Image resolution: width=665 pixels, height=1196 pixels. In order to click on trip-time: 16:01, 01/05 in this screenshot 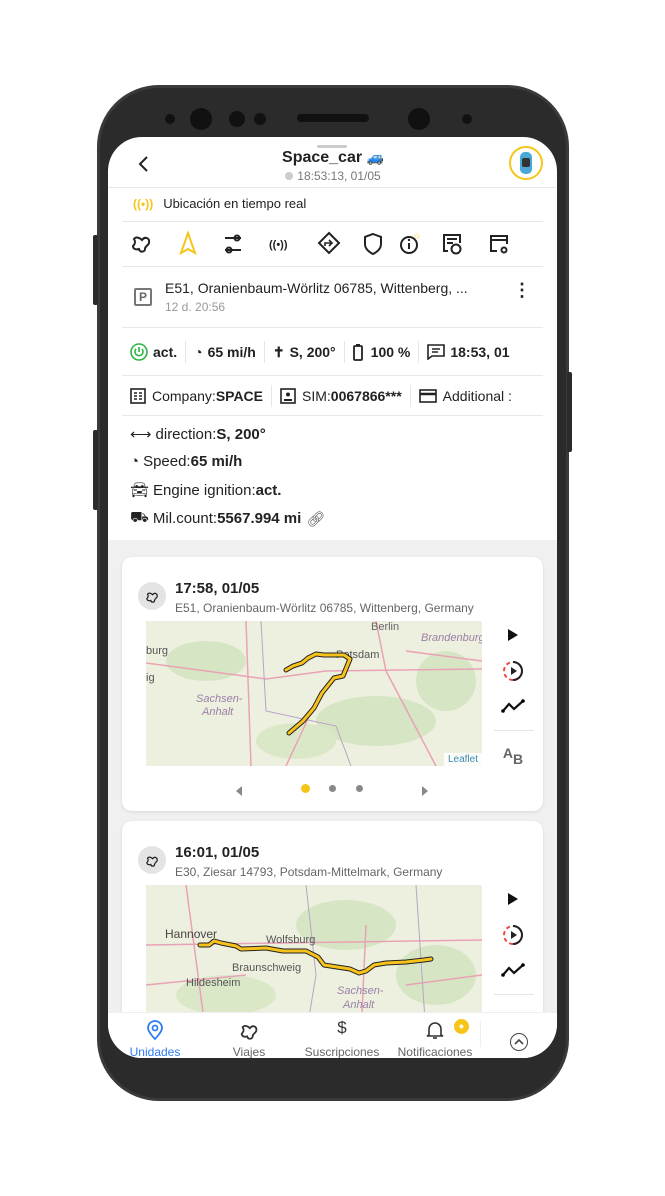, I will do `click(217, 852)`.